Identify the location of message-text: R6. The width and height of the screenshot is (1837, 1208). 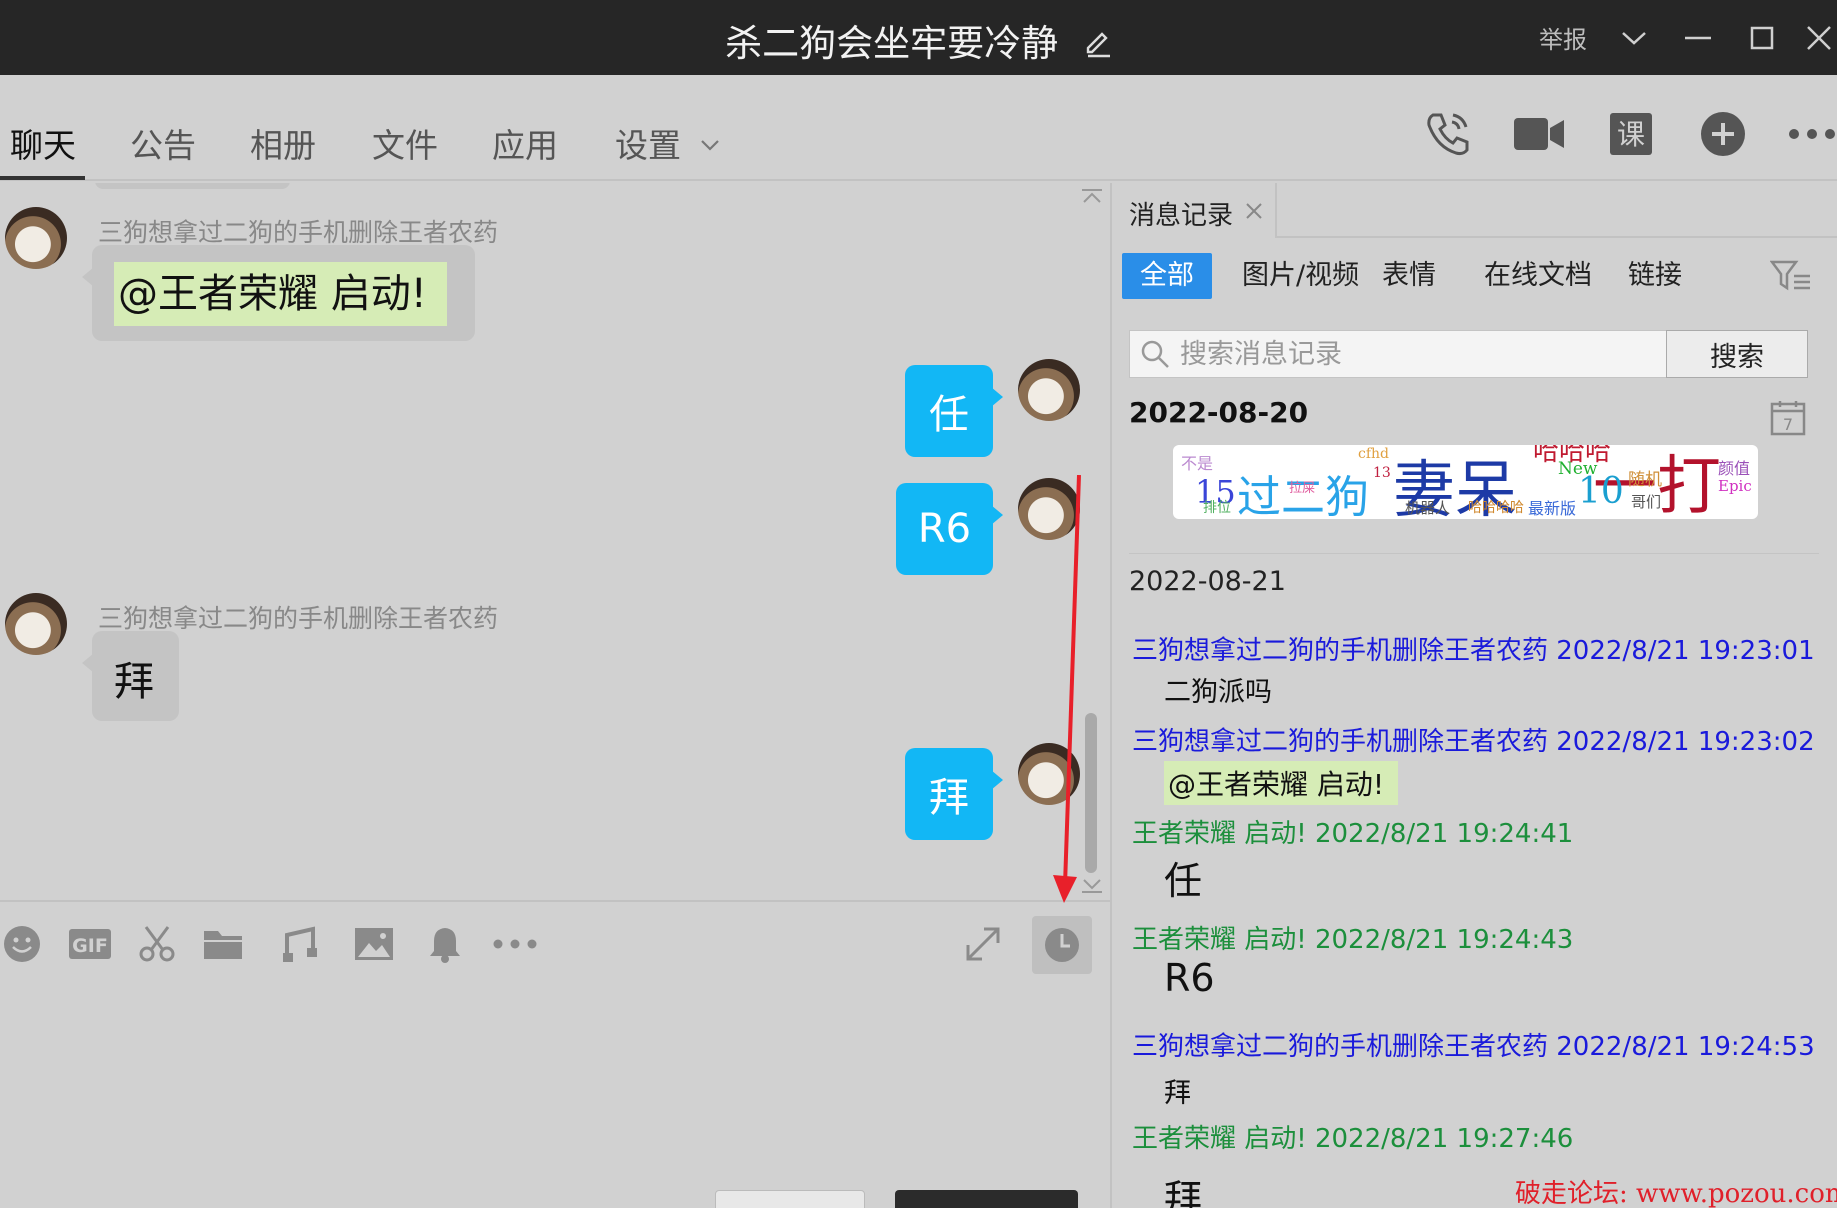
(944, 529).